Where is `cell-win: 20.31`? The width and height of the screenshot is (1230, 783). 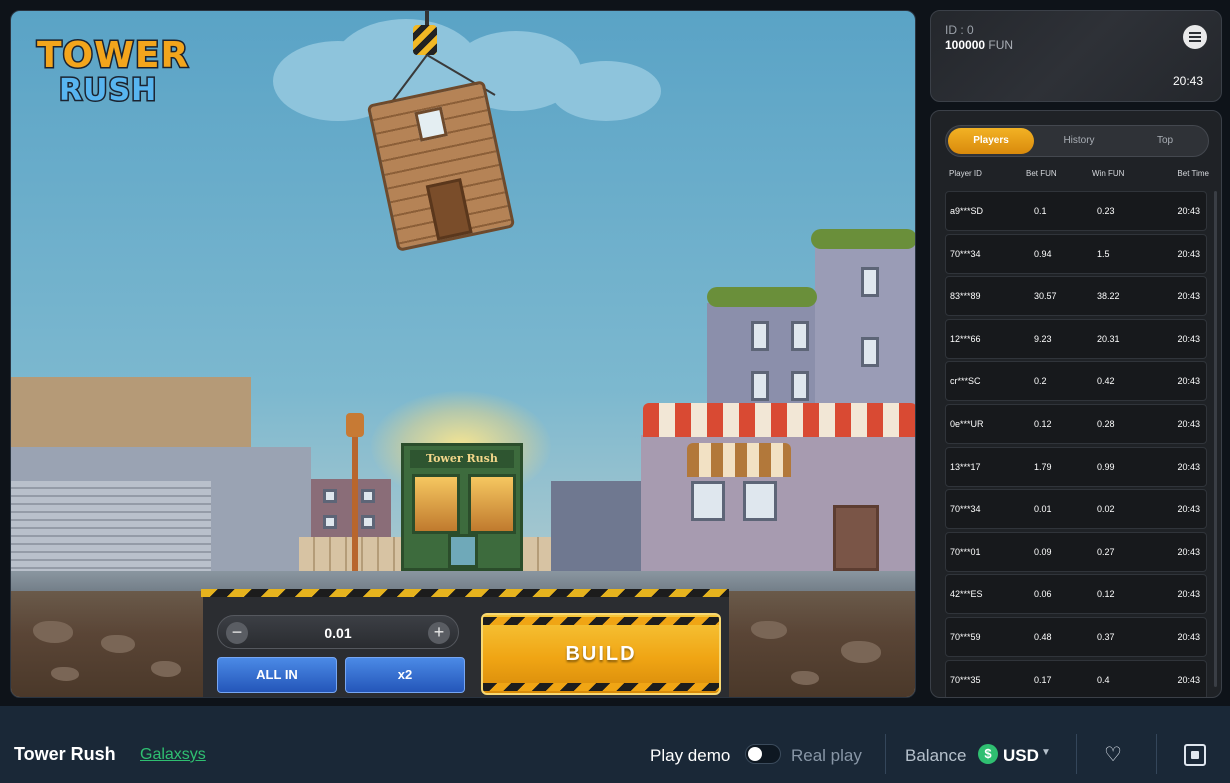
cell-win: 20.31 is located at coordinates (1108, 338).